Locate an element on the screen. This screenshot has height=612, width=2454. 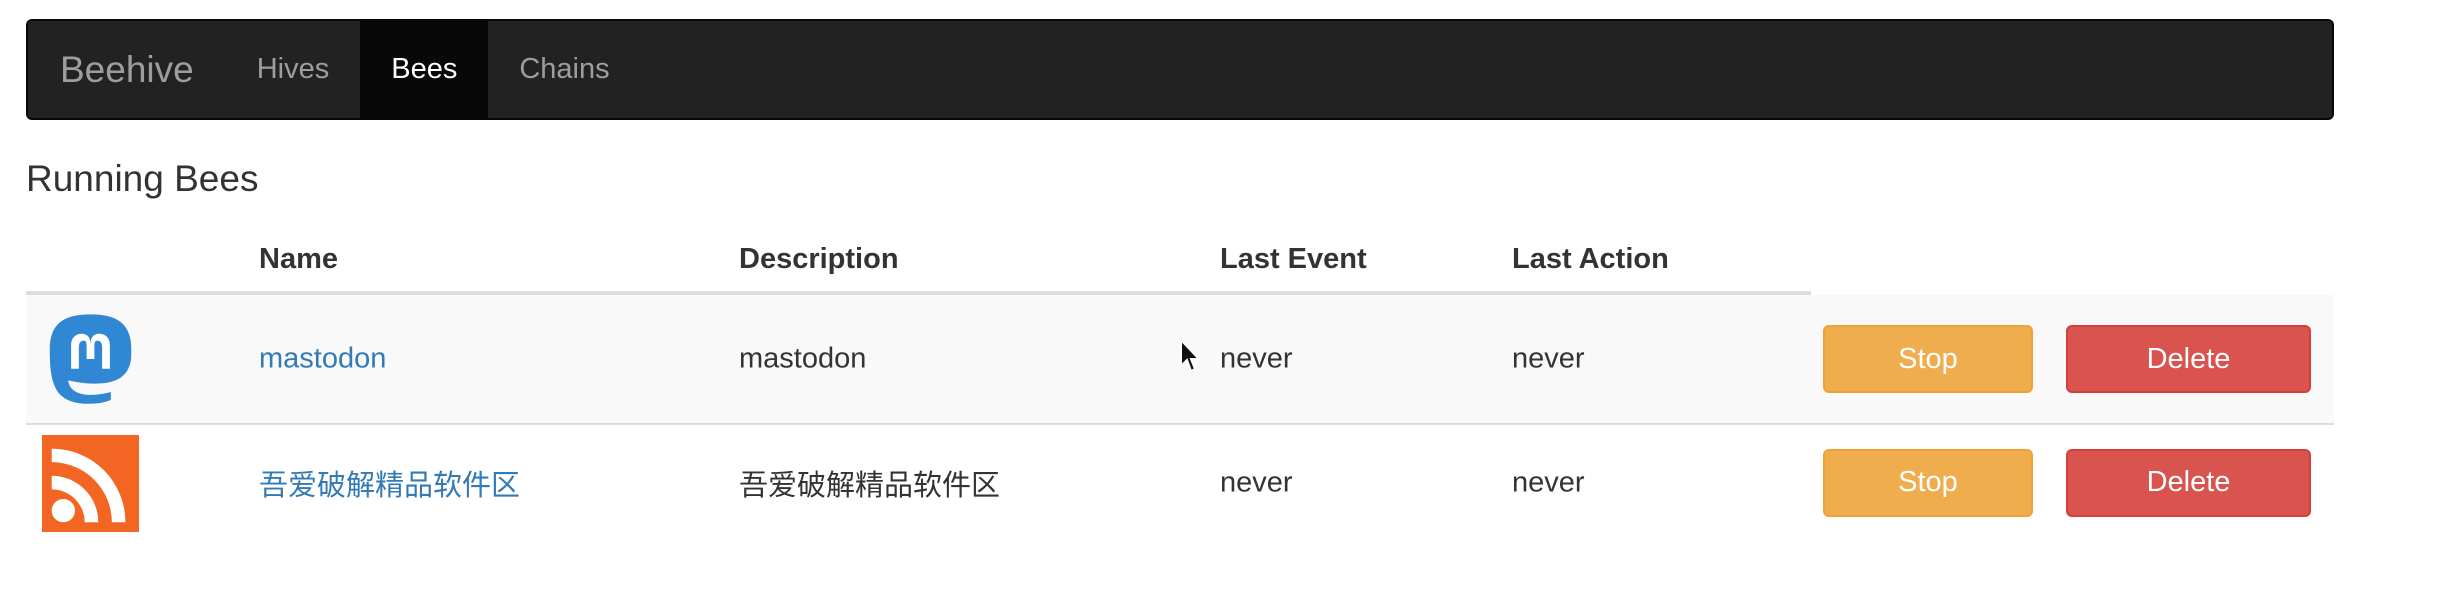
bee-description: 吾爱破解精品软件区 is located at coordinates (870, 485).